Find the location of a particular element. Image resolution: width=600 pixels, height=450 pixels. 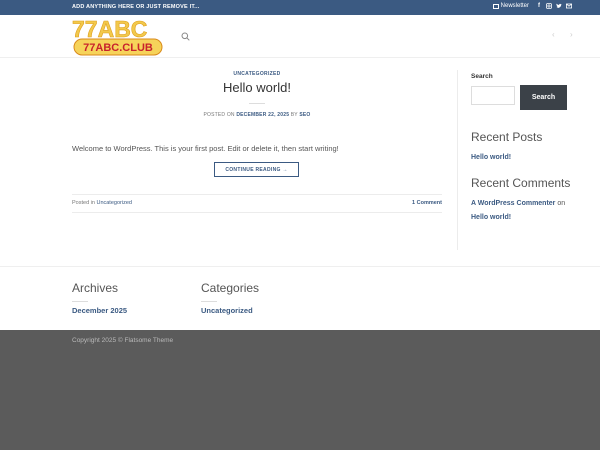

instagram-icon is located at coordinates (549, 6).